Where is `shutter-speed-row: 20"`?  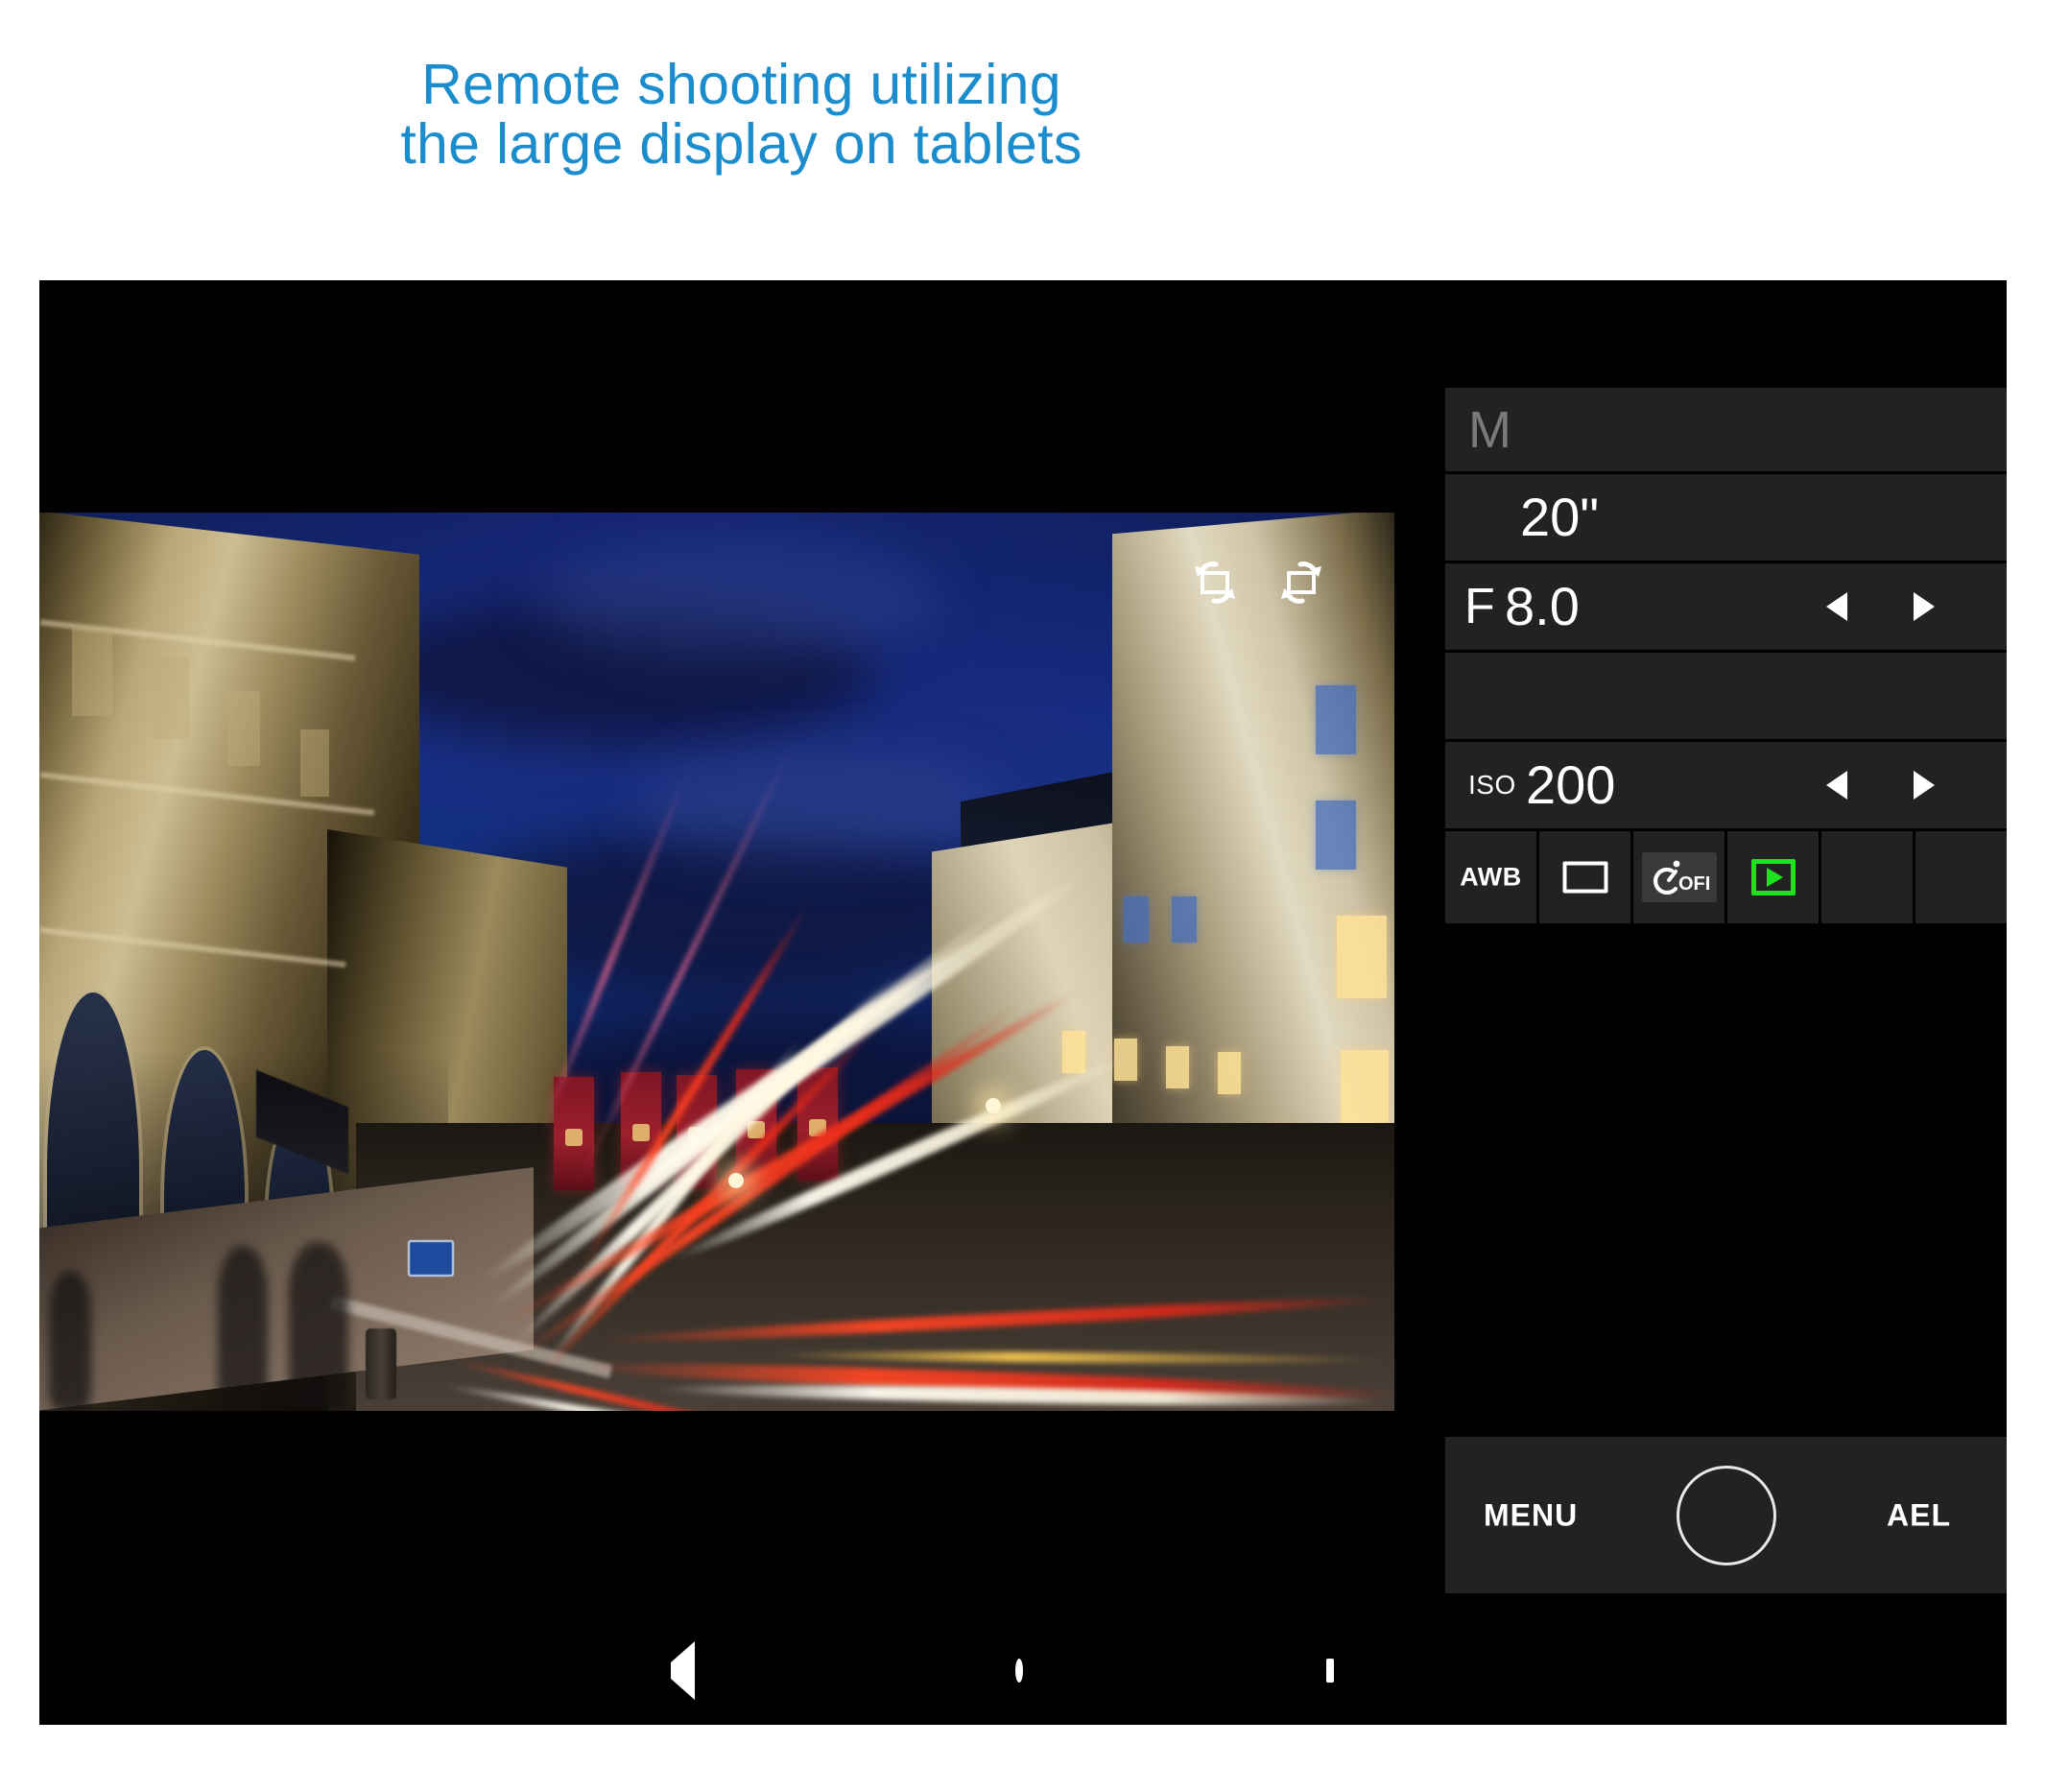
shutter-speed-row: 20" is located at coordinates (1726, 517).